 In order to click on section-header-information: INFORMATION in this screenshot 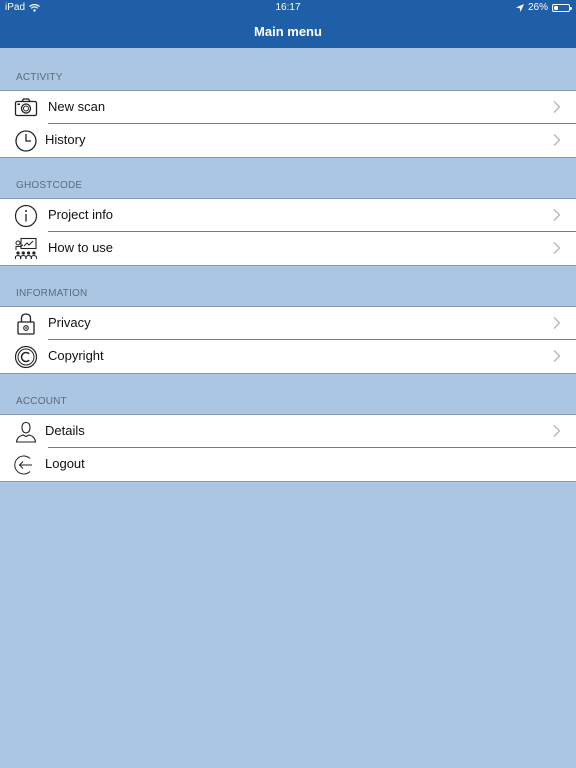, I will do `click(52, 293)`.